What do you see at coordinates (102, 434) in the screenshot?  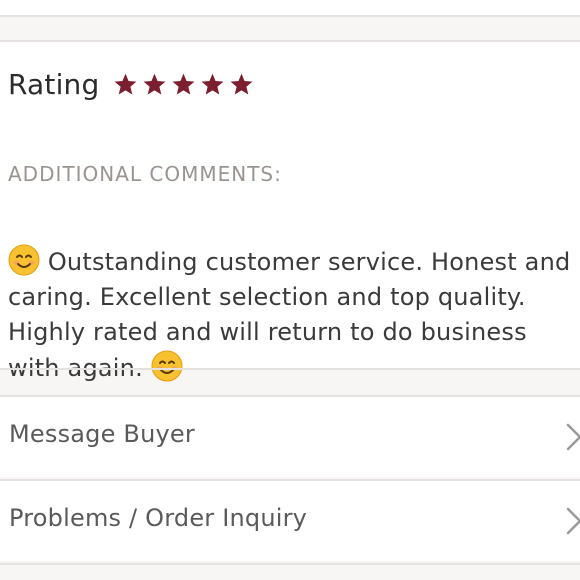 I see `message-buyer-label: Message Buyer` at bounding box center [102, 434].